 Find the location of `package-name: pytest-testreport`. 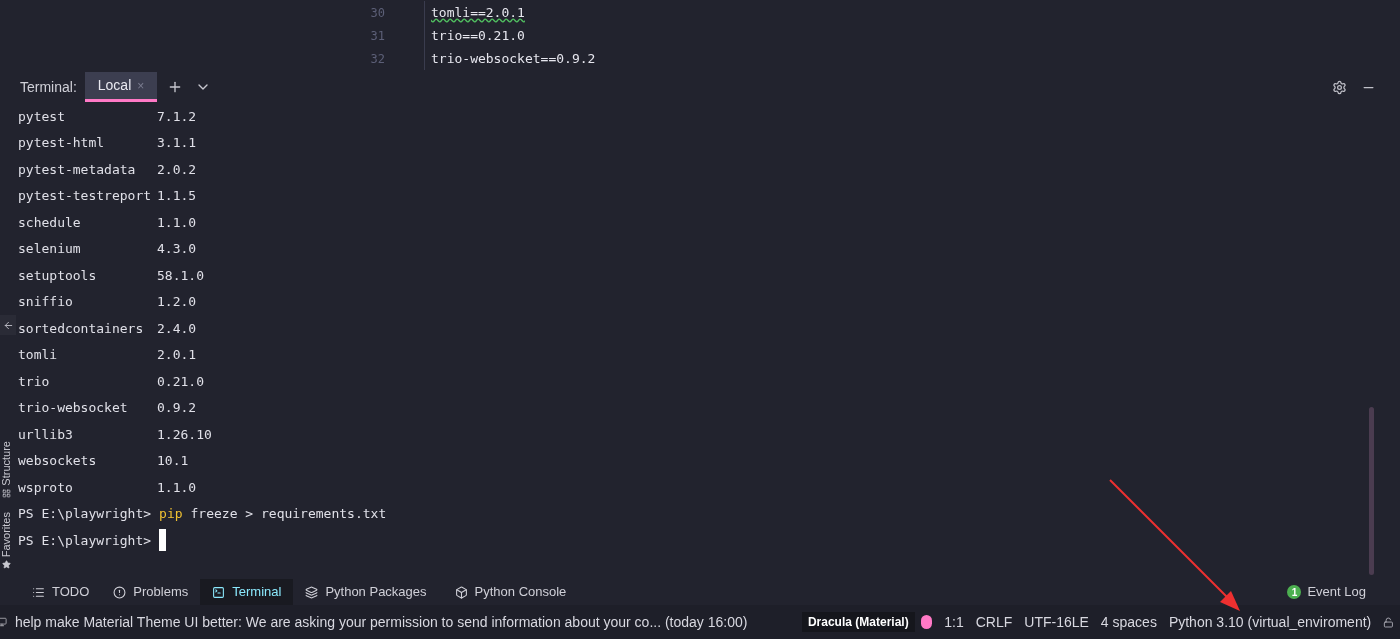

package-name: pytest-testreport is located at coordinates (85, 196).